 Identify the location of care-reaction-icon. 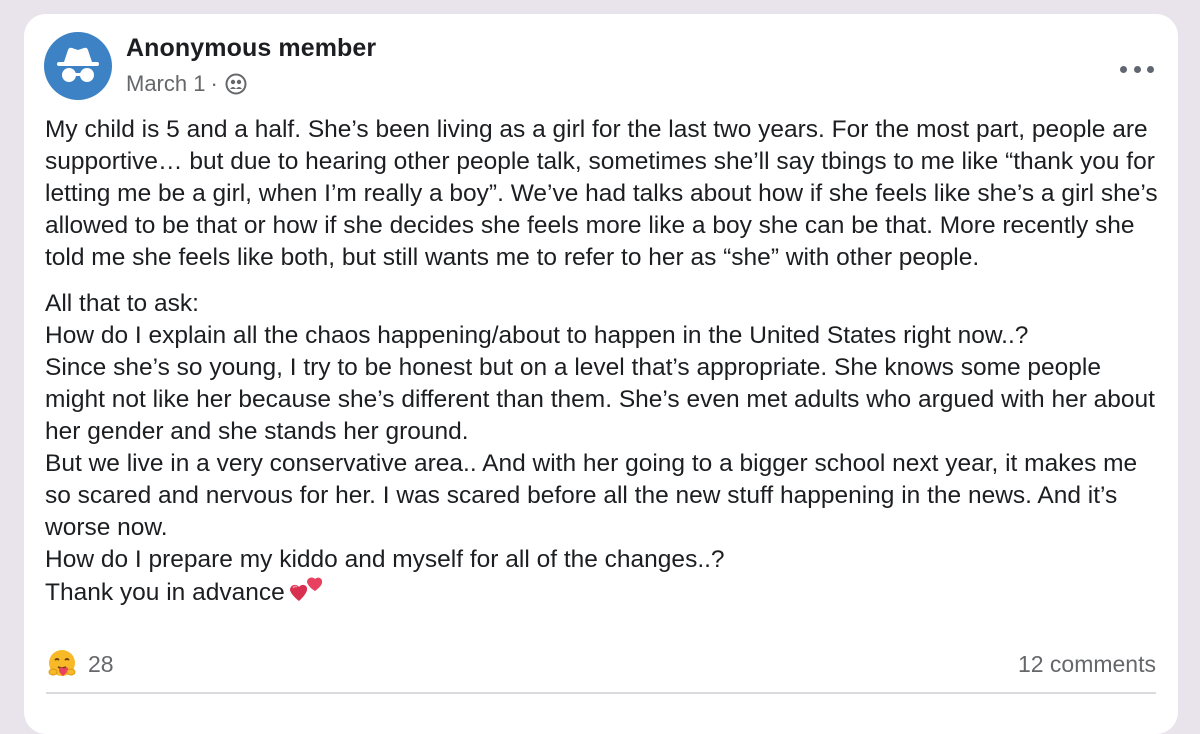
(62, 663).